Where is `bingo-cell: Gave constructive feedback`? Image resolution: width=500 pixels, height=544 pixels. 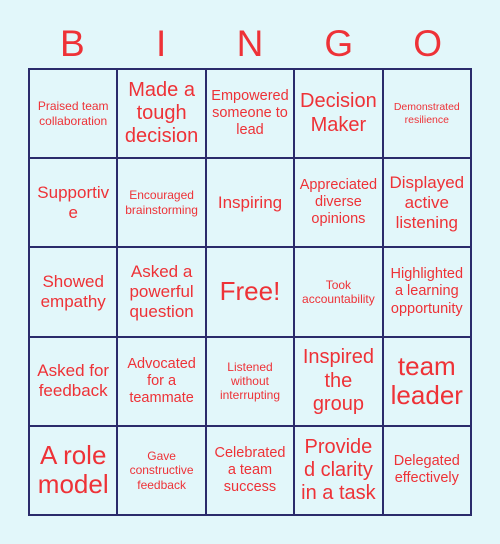
bingo-cell: Gave constructive feedback is located at coordinates (162, 471).